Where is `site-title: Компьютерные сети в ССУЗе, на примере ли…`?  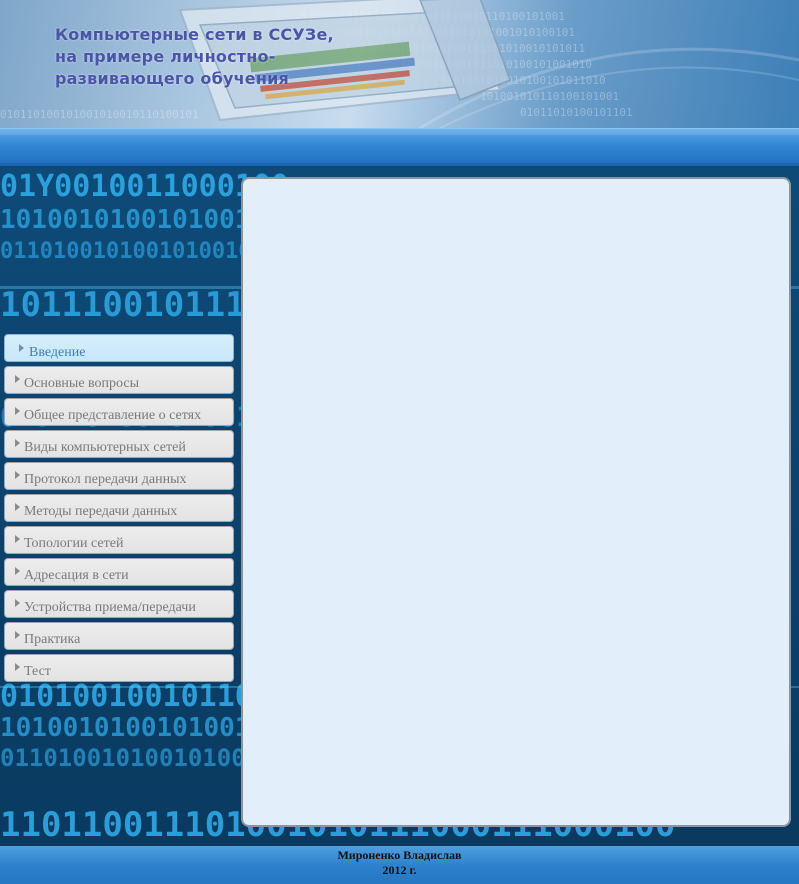 site-title: Компьютерные сети в ССУЗе, на примере ли… is located at coordinates (194, 57).